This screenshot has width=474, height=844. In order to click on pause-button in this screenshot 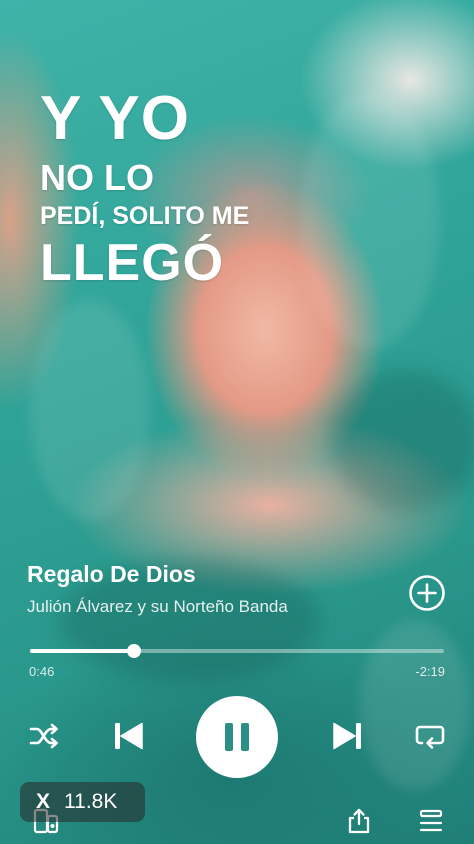, I will do `click(237, 737)`.